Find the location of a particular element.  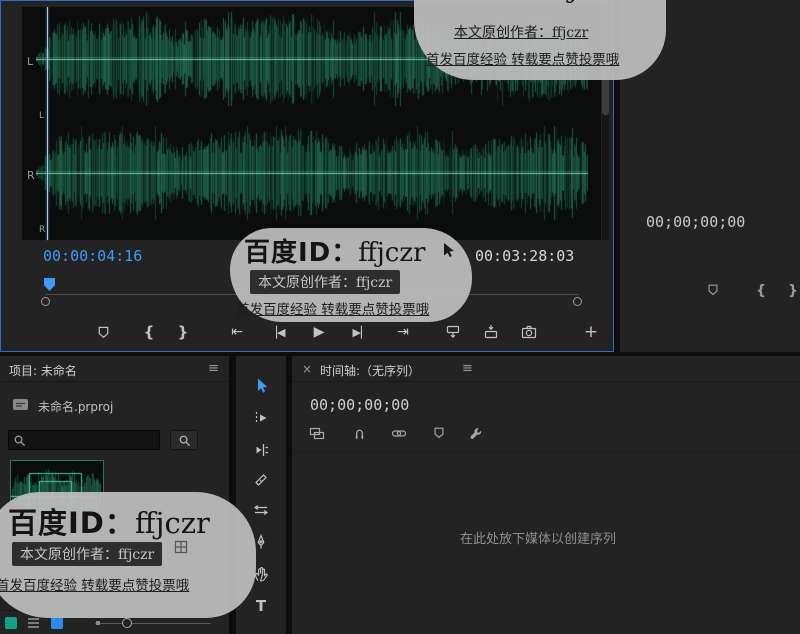

timeline-settings-button is located at coordinates (475, 433).